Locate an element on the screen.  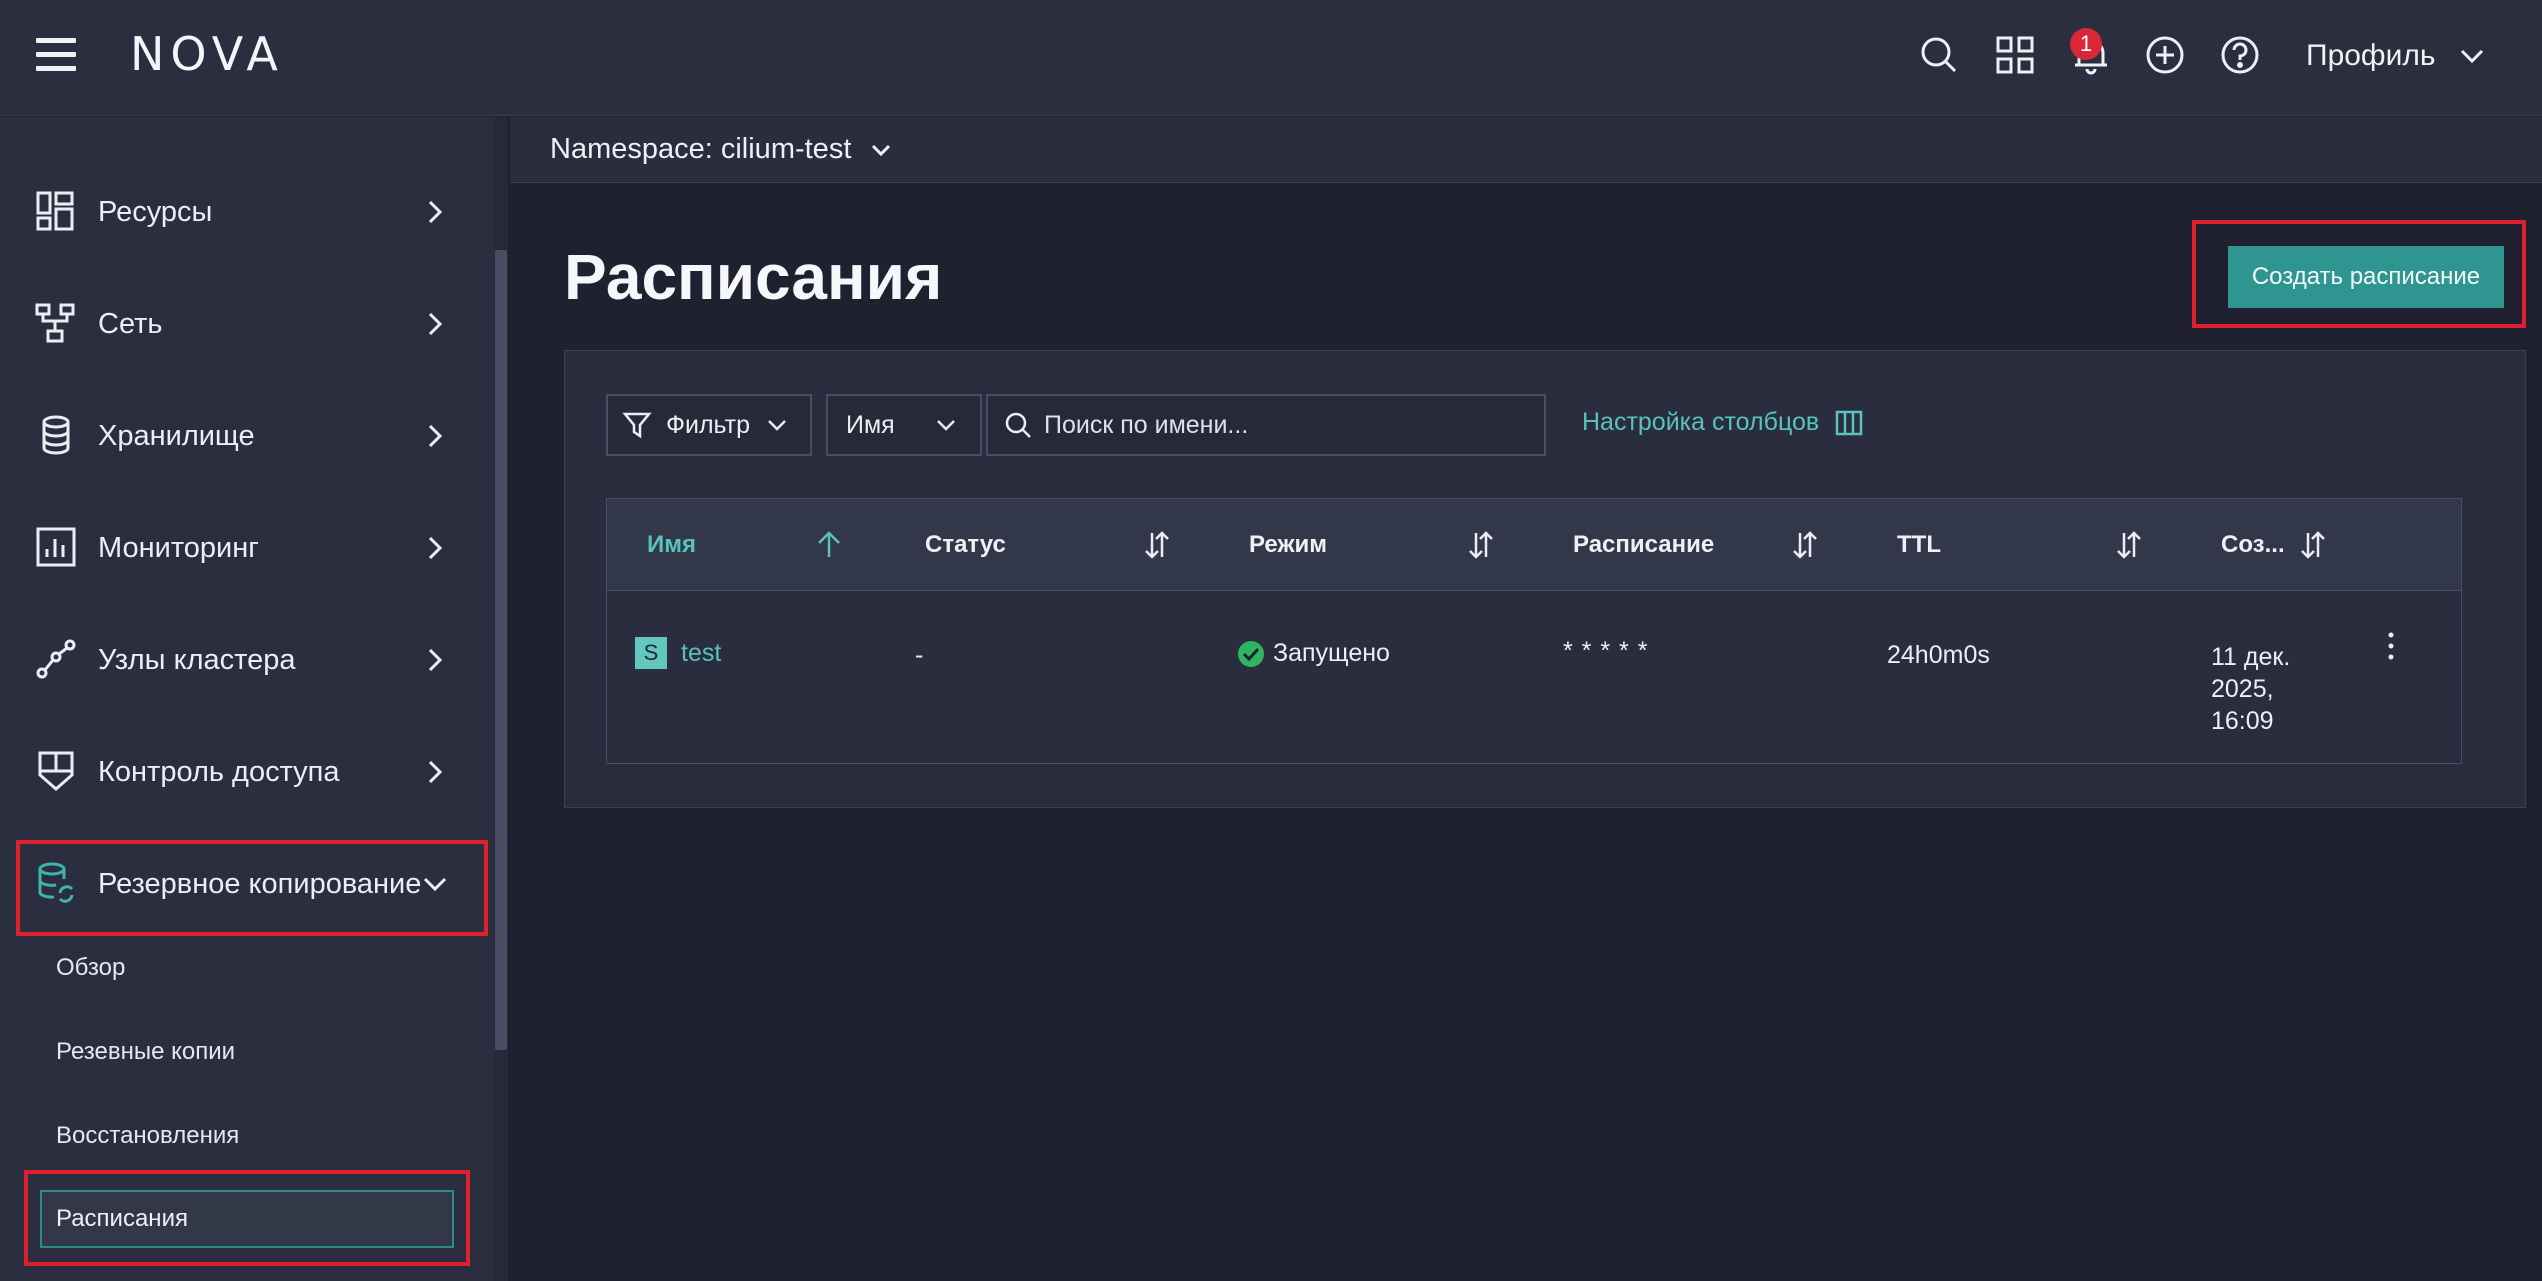
sidebar-item-network: Сеть is located at coordinates (247, 324).